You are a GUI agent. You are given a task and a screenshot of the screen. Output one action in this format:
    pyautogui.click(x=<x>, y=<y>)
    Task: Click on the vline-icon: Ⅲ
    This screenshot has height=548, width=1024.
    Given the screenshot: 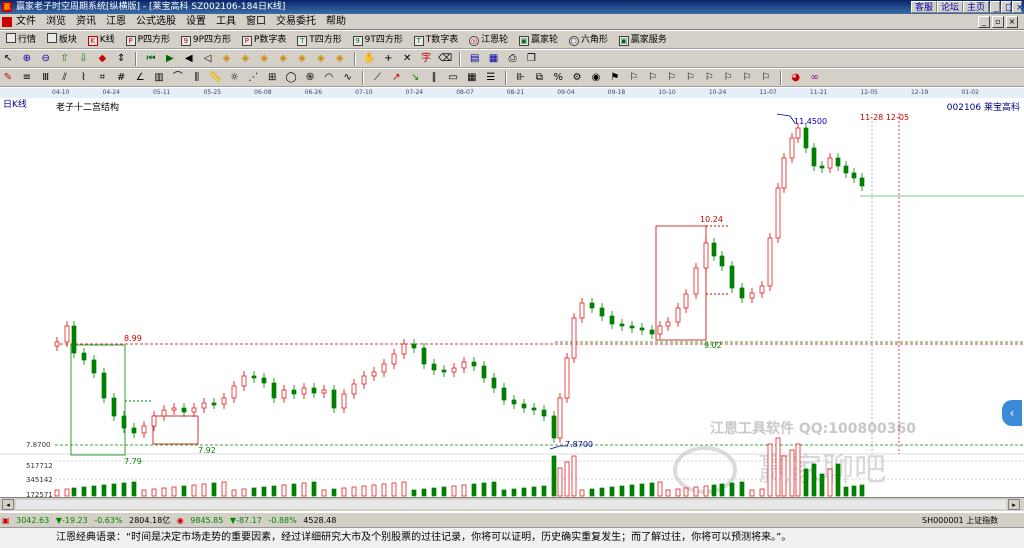 What is the action you would take?
    pyautogui.click(x=46, y=78)
    